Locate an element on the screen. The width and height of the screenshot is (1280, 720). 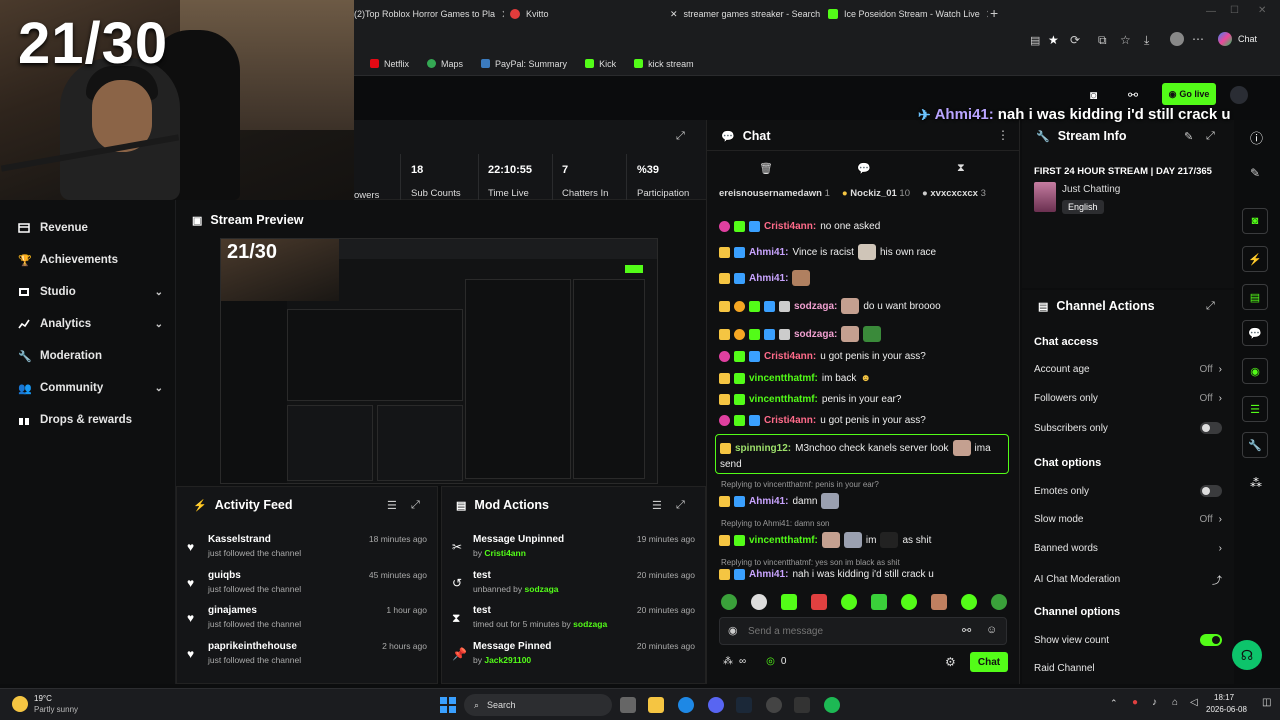
raid-channel-setting: Raid Channel is located at coordinates (1128, 668).